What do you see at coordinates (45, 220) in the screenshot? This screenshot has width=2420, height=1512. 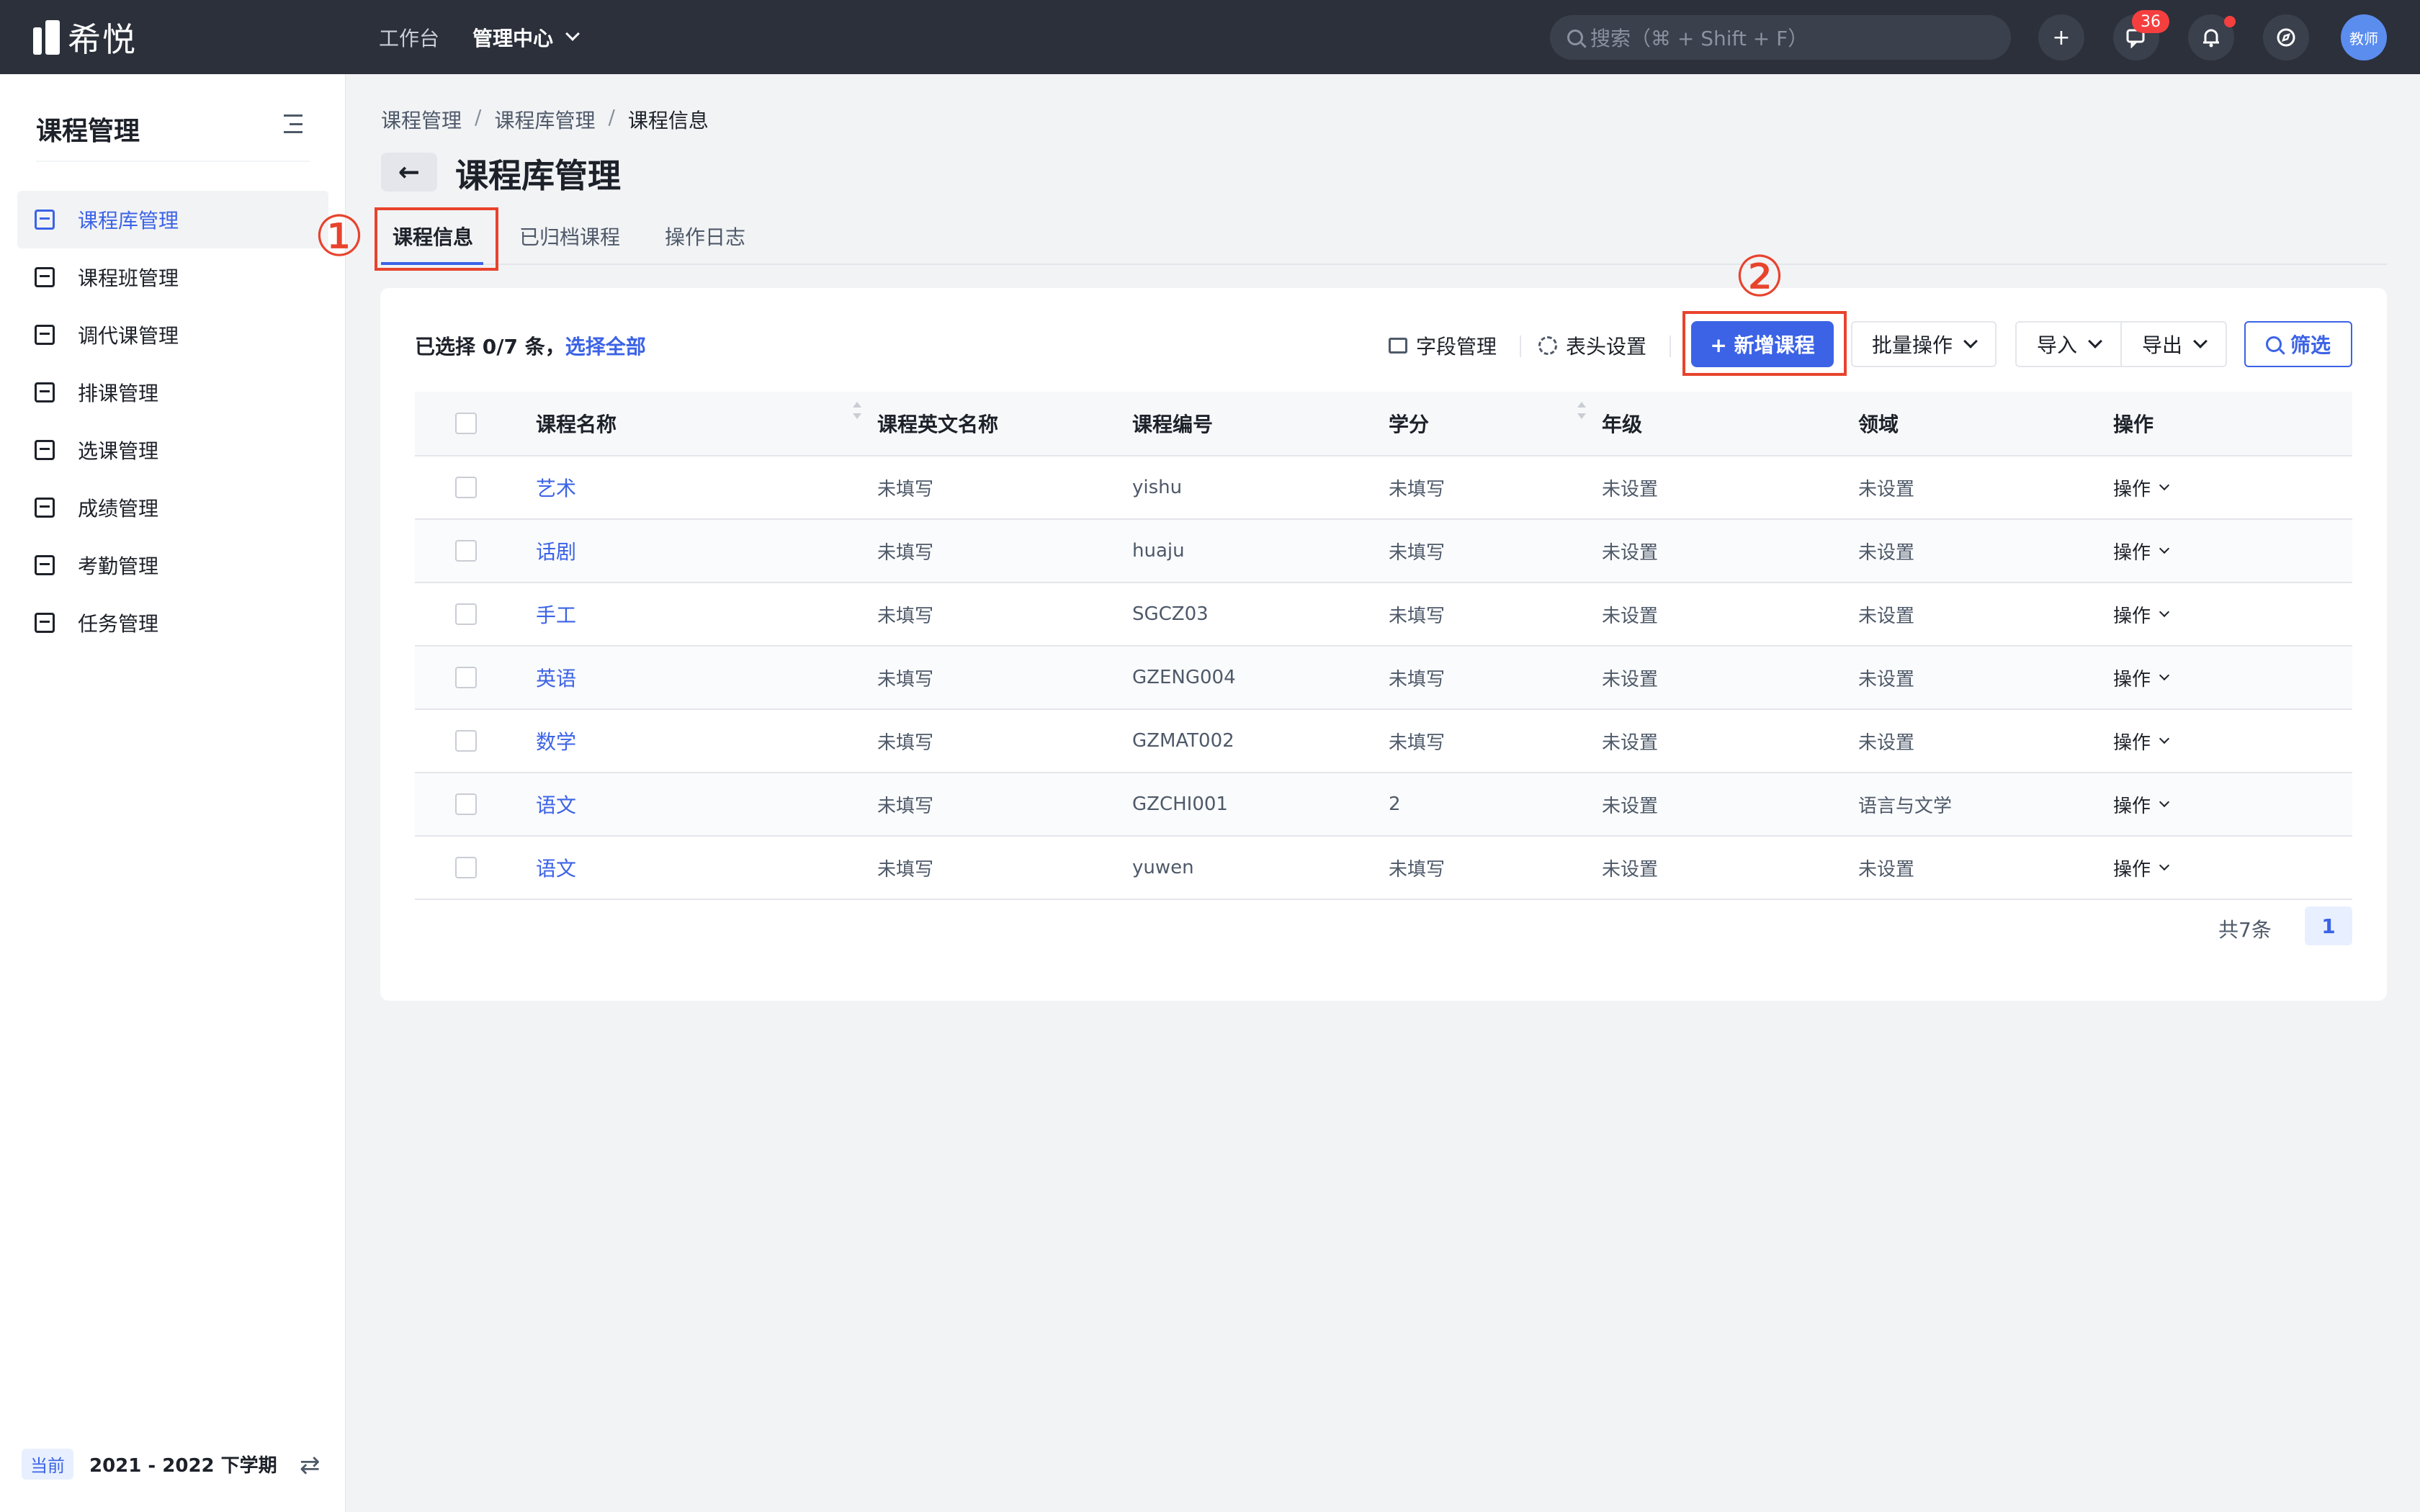 I see `library-icon` at bounding box center [45, 220].